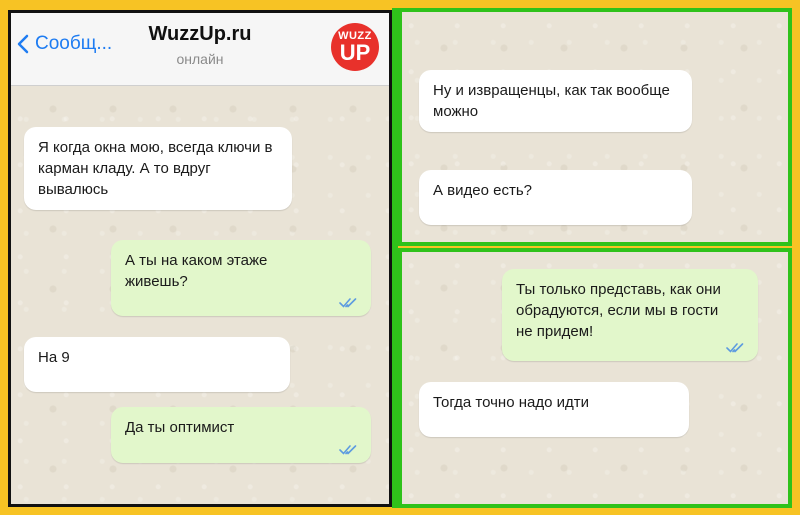  What do you see at coordinates (482, 190) in the screenshot?
I see `message-text: А видео есть?` at bounding box center [482, 190].